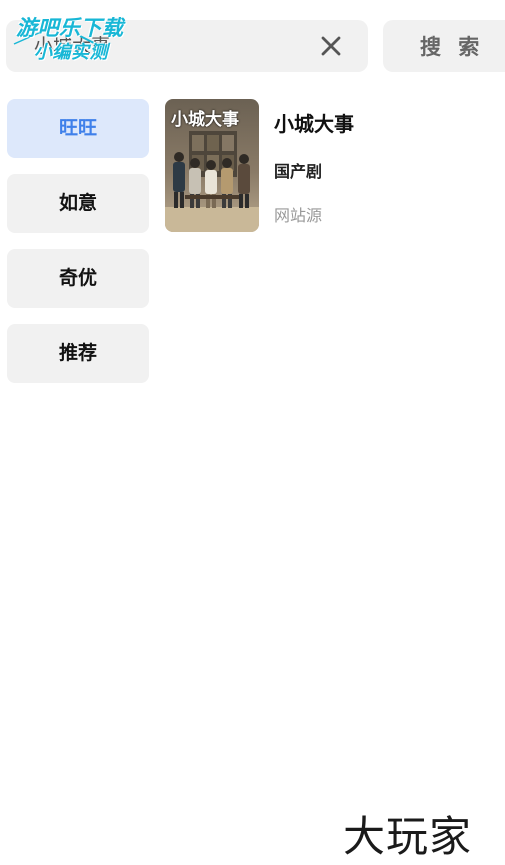 This screenshot has height=865, width=505. What do you see at coordinates (444, 46) in the screenshot?
I see `search-button: 搜 索` at bounding box center [444, 46].